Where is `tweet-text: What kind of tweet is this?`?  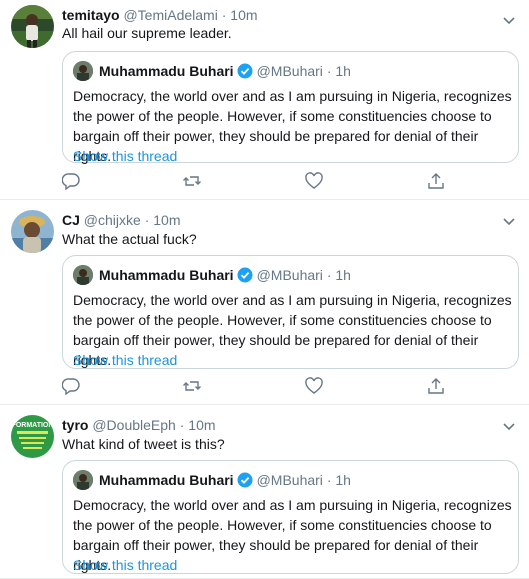
tweet-text: What kind of tweet is this? is located at coordinates (143, 444).